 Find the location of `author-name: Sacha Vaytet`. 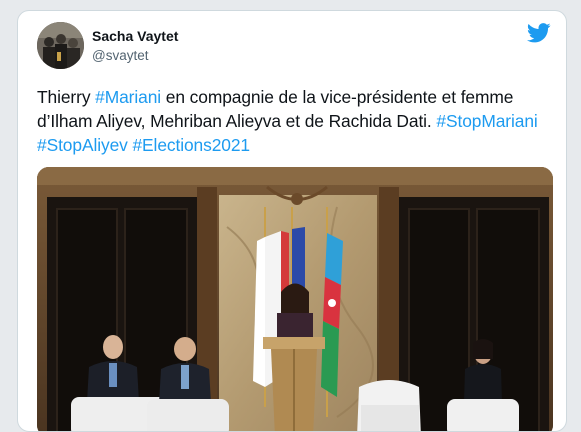

author-name: Sacha Vaytet is located at coordinates (135, 36).